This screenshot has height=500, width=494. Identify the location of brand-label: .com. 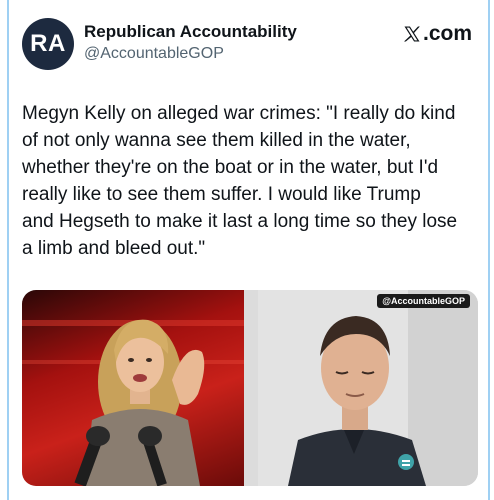
(447, 33).